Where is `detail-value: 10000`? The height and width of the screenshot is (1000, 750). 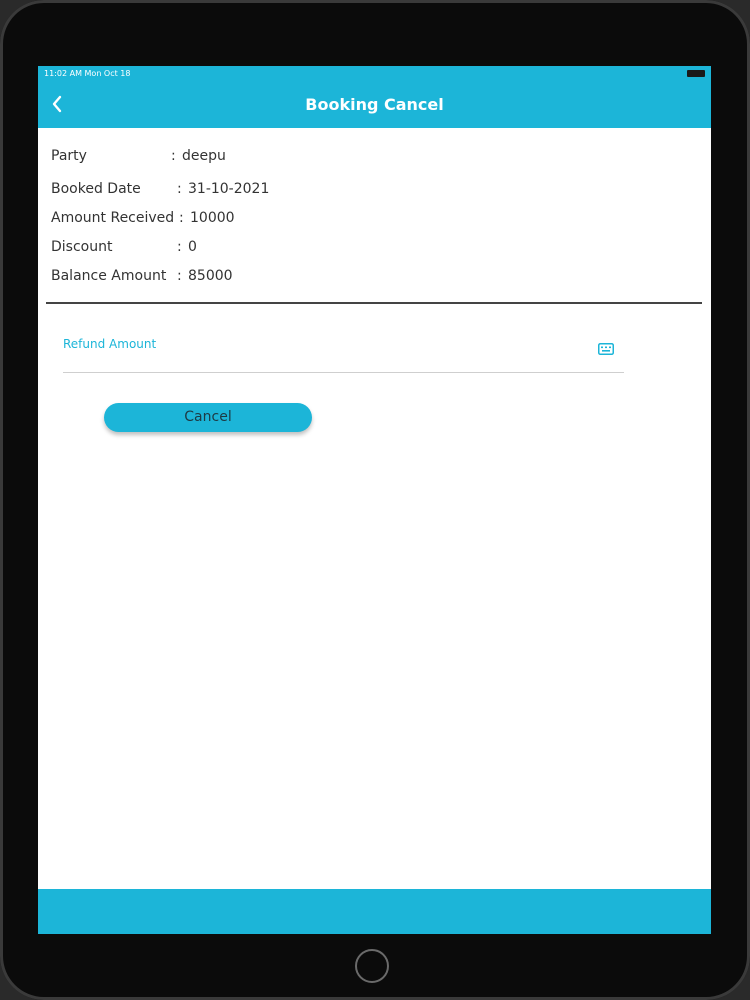
detail-value: 10000 is located at coordinates (212, 218).